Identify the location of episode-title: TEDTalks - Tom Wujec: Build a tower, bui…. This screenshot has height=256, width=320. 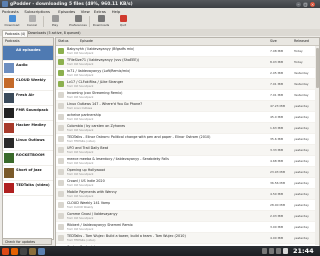
(126, 236).